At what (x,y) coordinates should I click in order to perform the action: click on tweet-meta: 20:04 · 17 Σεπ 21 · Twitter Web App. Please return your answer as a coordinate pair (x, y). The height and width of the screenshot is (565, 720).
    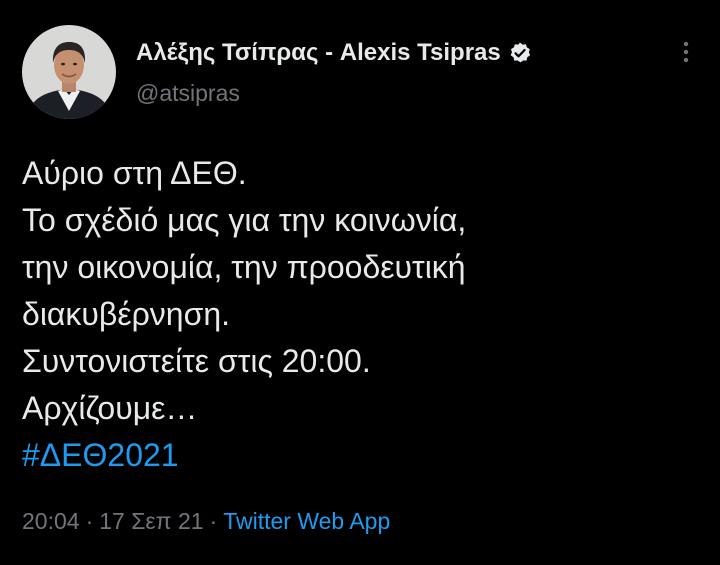
    Looking at the image, I should click on (206, 521).